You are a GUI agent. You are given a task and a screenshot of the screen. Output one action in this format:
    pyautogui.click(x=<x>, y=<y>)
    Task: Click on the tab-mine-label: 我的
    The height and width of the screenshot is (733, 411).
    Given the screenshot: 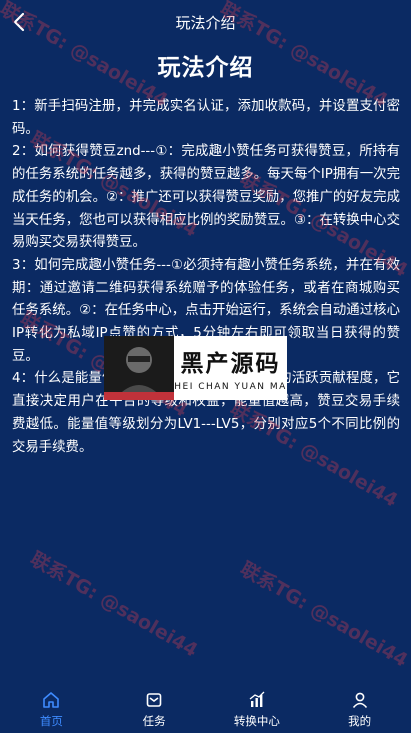 What is the action you would take?
    pyautogui.click(x=360, y=721)
    